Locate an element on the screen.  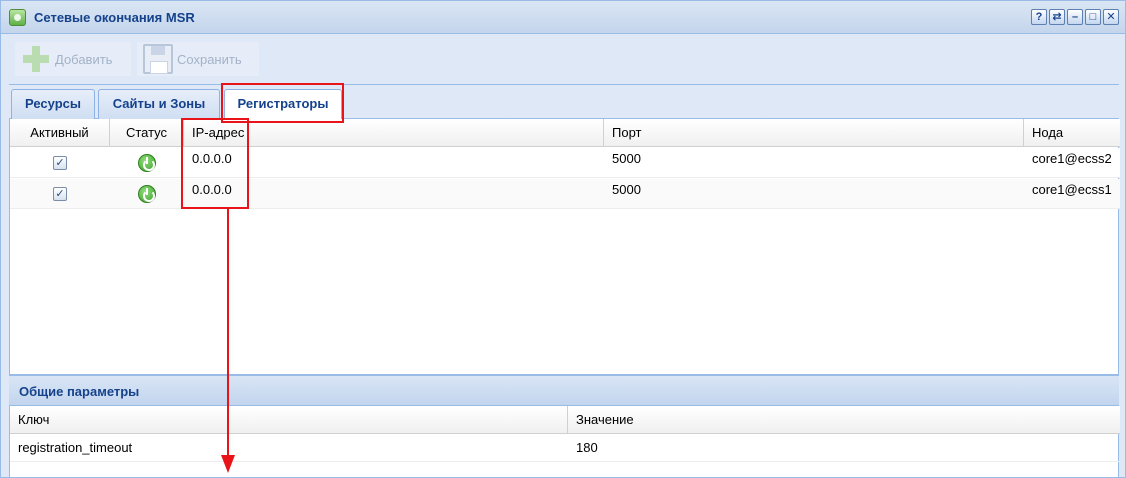
save-button: Сохранить is located at coordinates (198, 59).